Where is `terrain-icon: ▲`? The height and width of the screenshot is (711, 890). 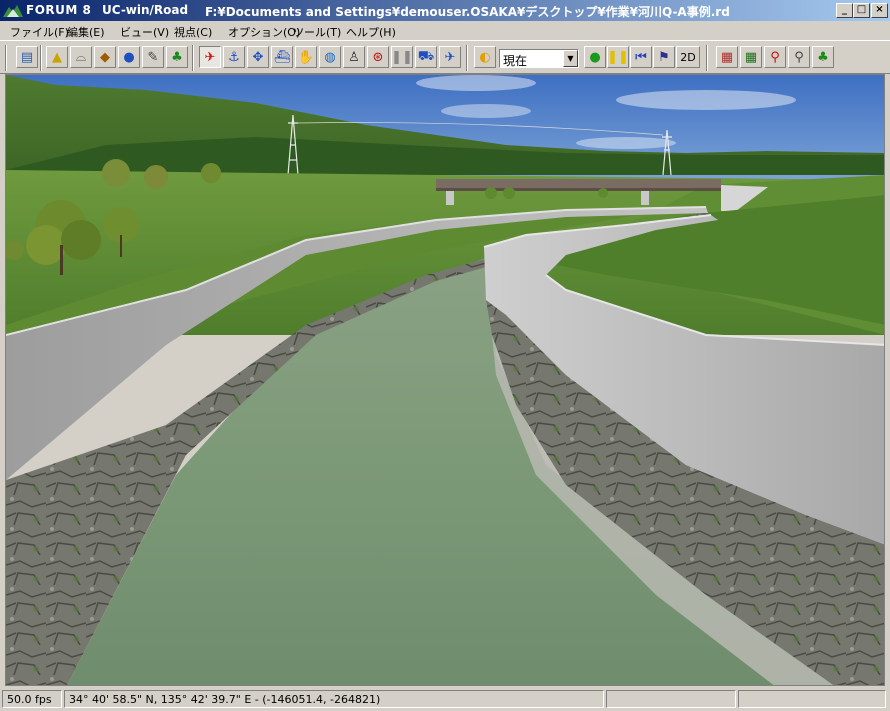 terrain-icon: ▲ is located at coordinates (57, 57).